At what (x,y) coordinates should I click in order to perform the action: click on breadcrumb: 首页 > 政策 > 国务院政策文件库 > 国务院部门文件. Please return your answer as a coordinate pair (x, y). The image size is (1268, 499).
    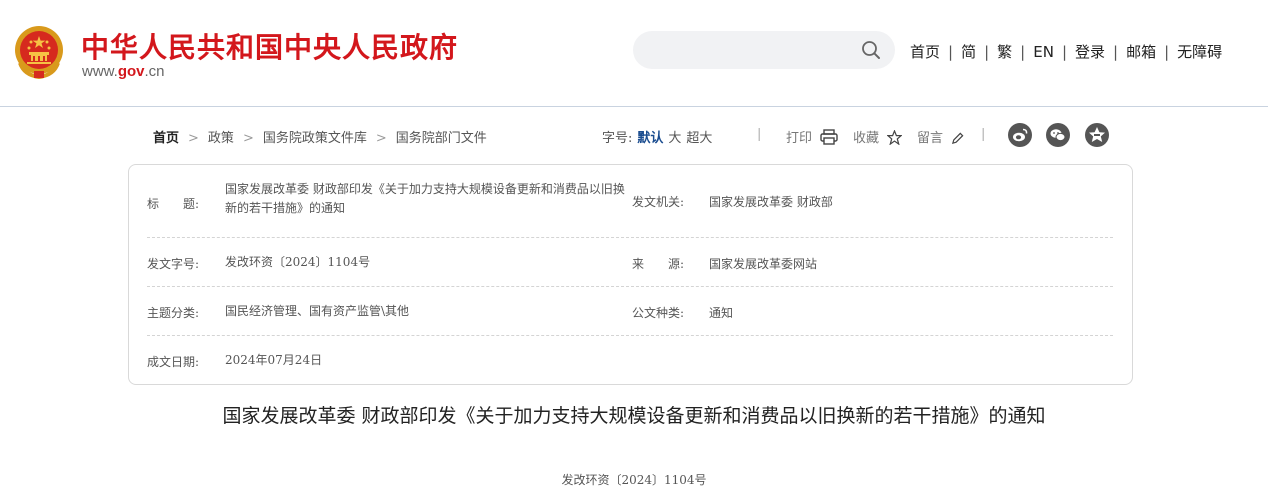
    Looking at the image, I should click on (320, 136).